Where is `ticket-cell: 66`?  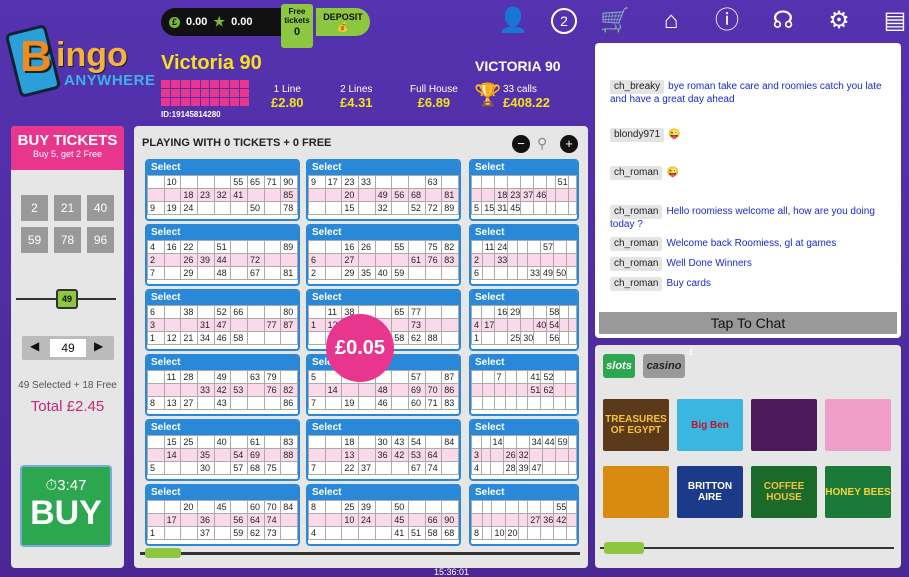
ticket-cell: 66 is located at coordinates (433, 520).